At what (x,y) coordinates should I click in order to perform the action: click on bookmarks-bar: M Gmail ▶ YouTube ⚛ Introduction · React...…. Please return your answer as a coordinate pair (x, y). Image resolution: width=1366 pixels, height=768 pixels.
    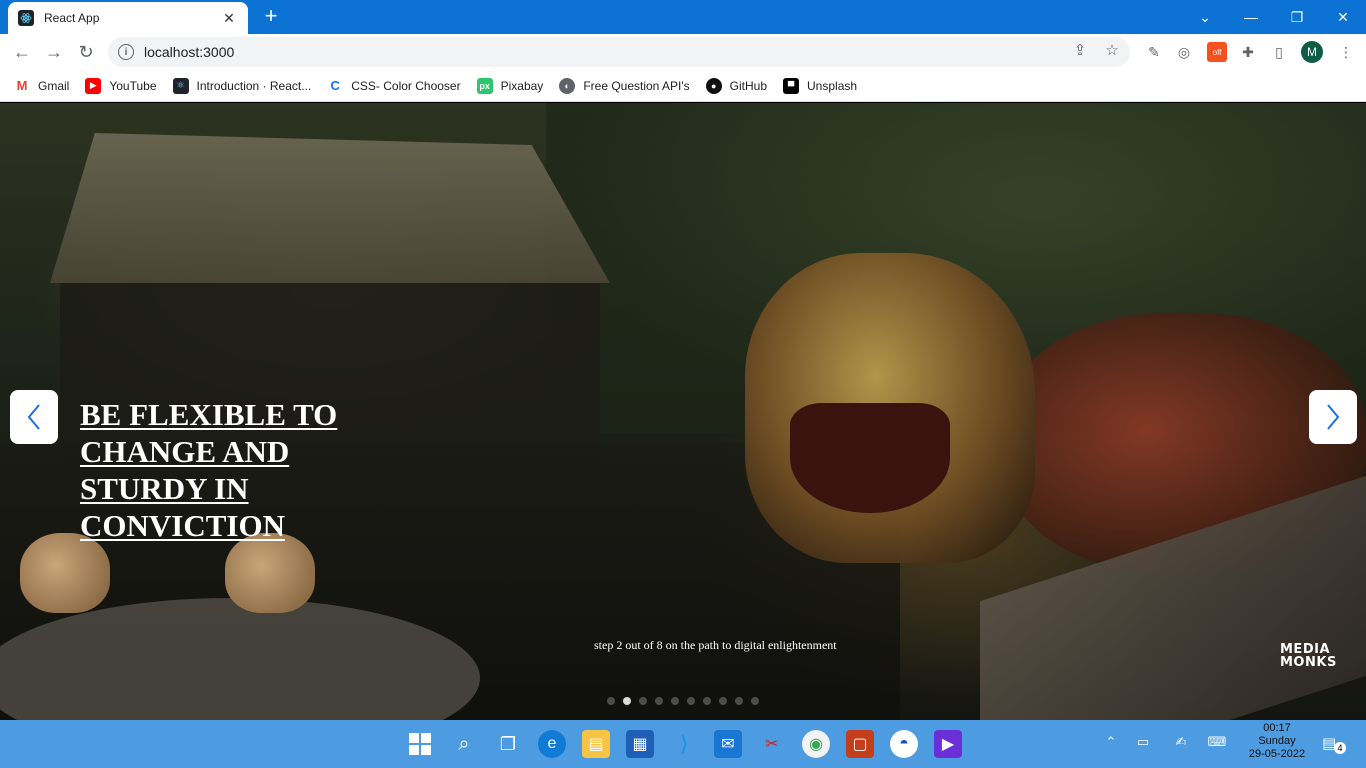
    Looking at the image, I should click on (683, 86).